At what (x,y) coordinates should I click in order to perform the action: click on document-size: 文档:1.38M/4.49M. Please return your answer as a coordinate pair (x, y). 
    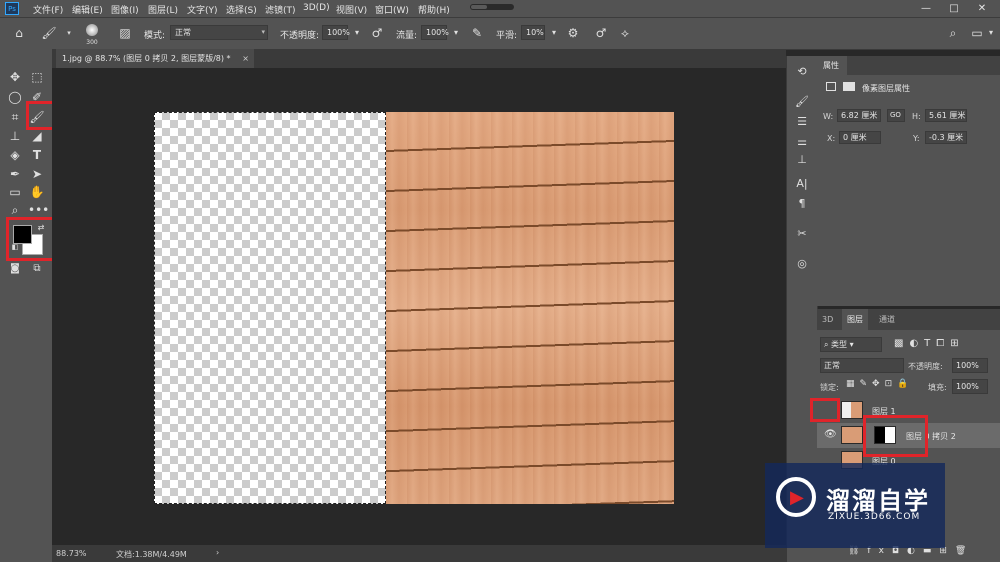
    Looking at the image, I should click on (151, 554).